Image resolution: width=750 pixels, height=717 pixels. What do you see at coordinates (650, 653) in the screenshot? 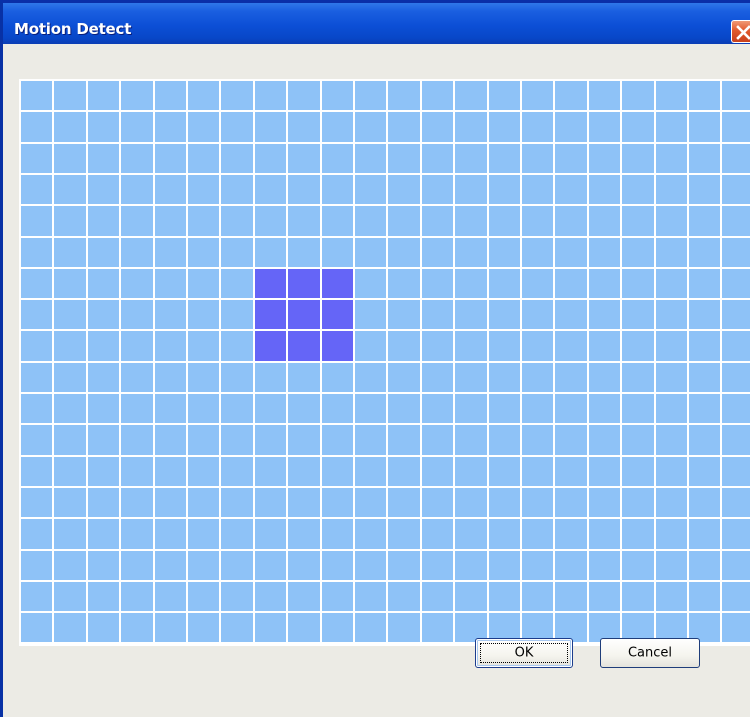
I see `cancel-button: Cancel` at bounding box center [650, 653].